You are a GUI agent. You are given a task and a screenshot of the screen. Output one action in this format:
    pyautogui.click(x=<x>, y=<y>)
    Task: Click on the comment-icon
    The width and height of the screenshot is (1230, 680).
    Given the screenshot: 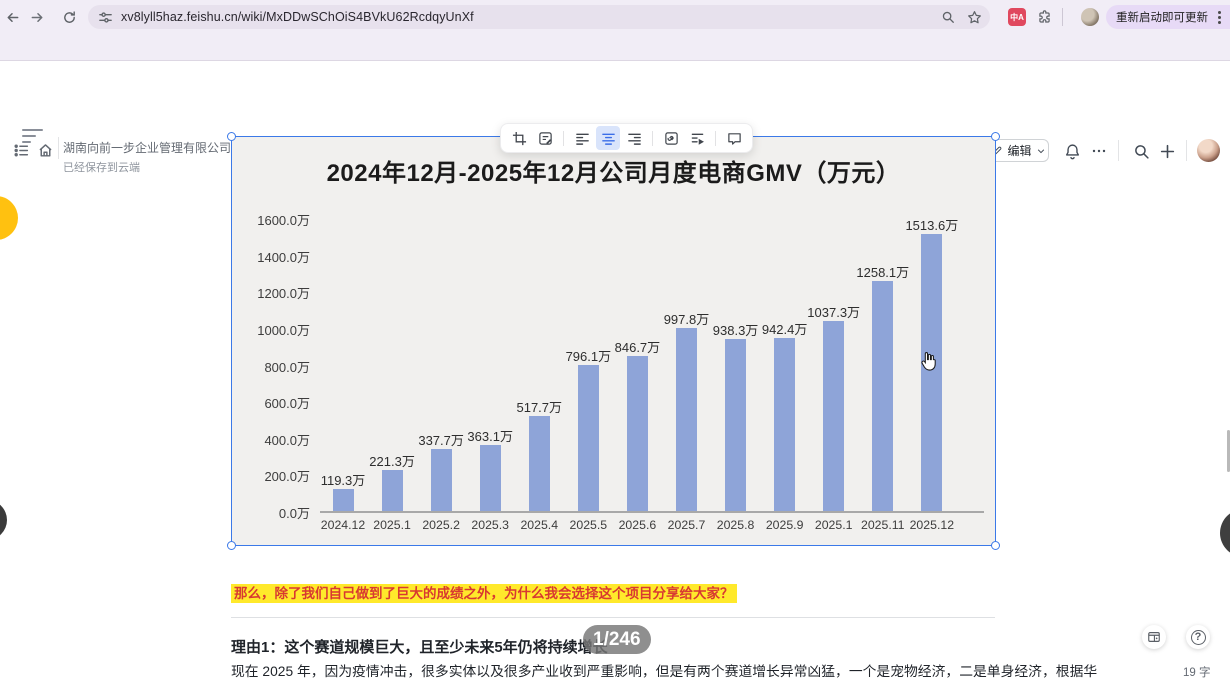 What is the action you would take?
    pyautogui.click(x=734, y=138)
    